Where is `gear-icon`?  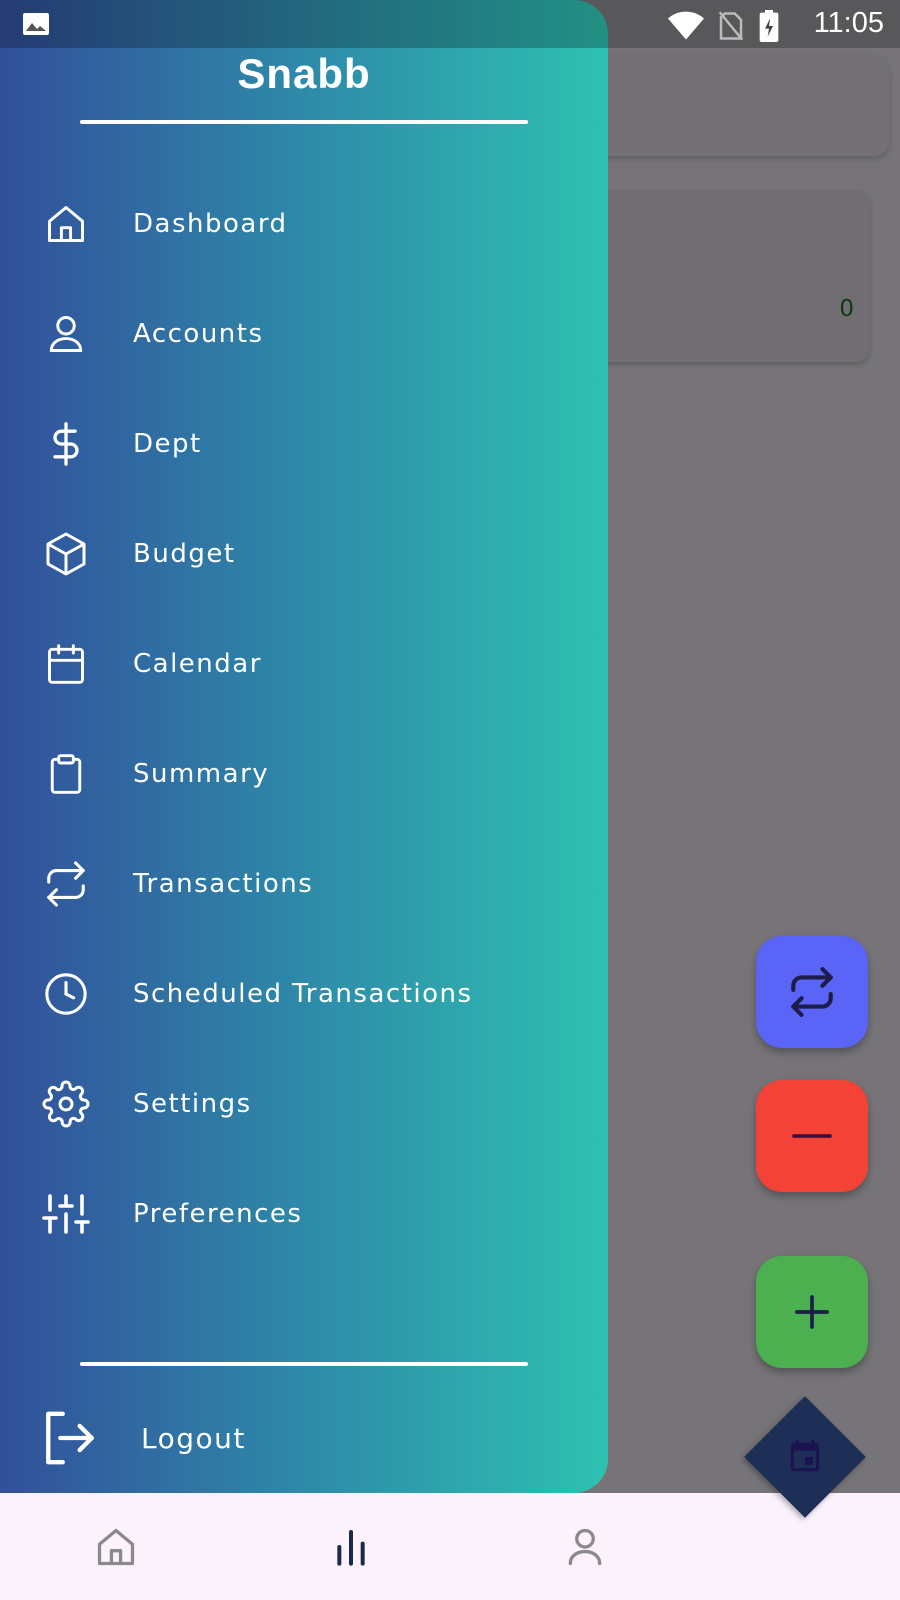
gear-icon is located at coordinates (66, 1104).